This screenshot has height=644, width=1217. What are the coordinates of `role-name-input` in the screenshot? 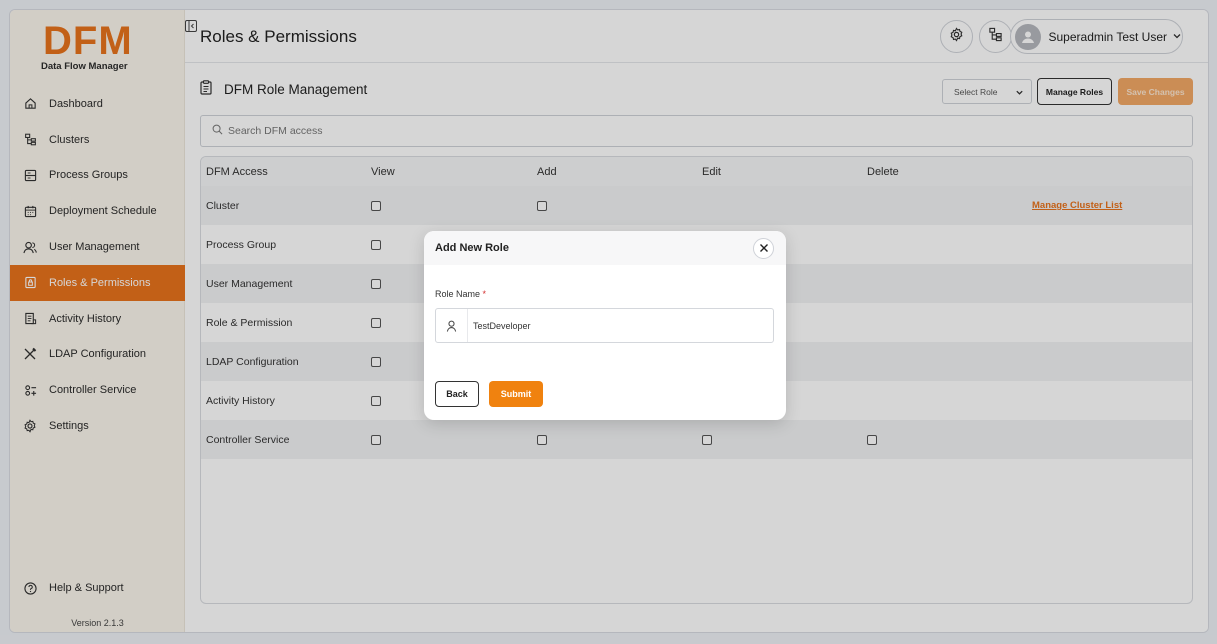 It's located at (618, 325).